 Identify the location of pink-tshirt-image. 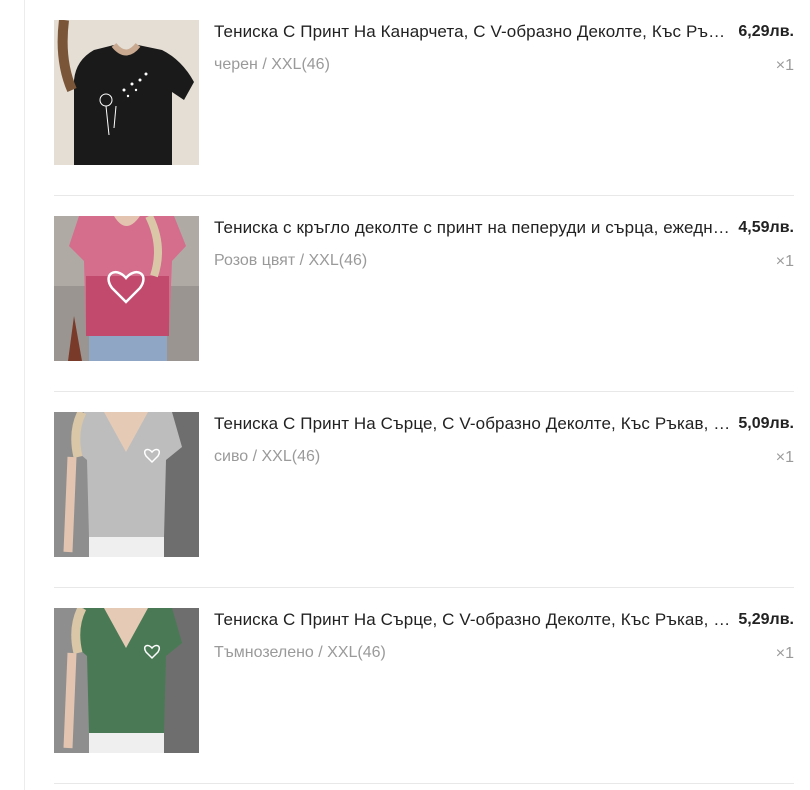
(126, 288).